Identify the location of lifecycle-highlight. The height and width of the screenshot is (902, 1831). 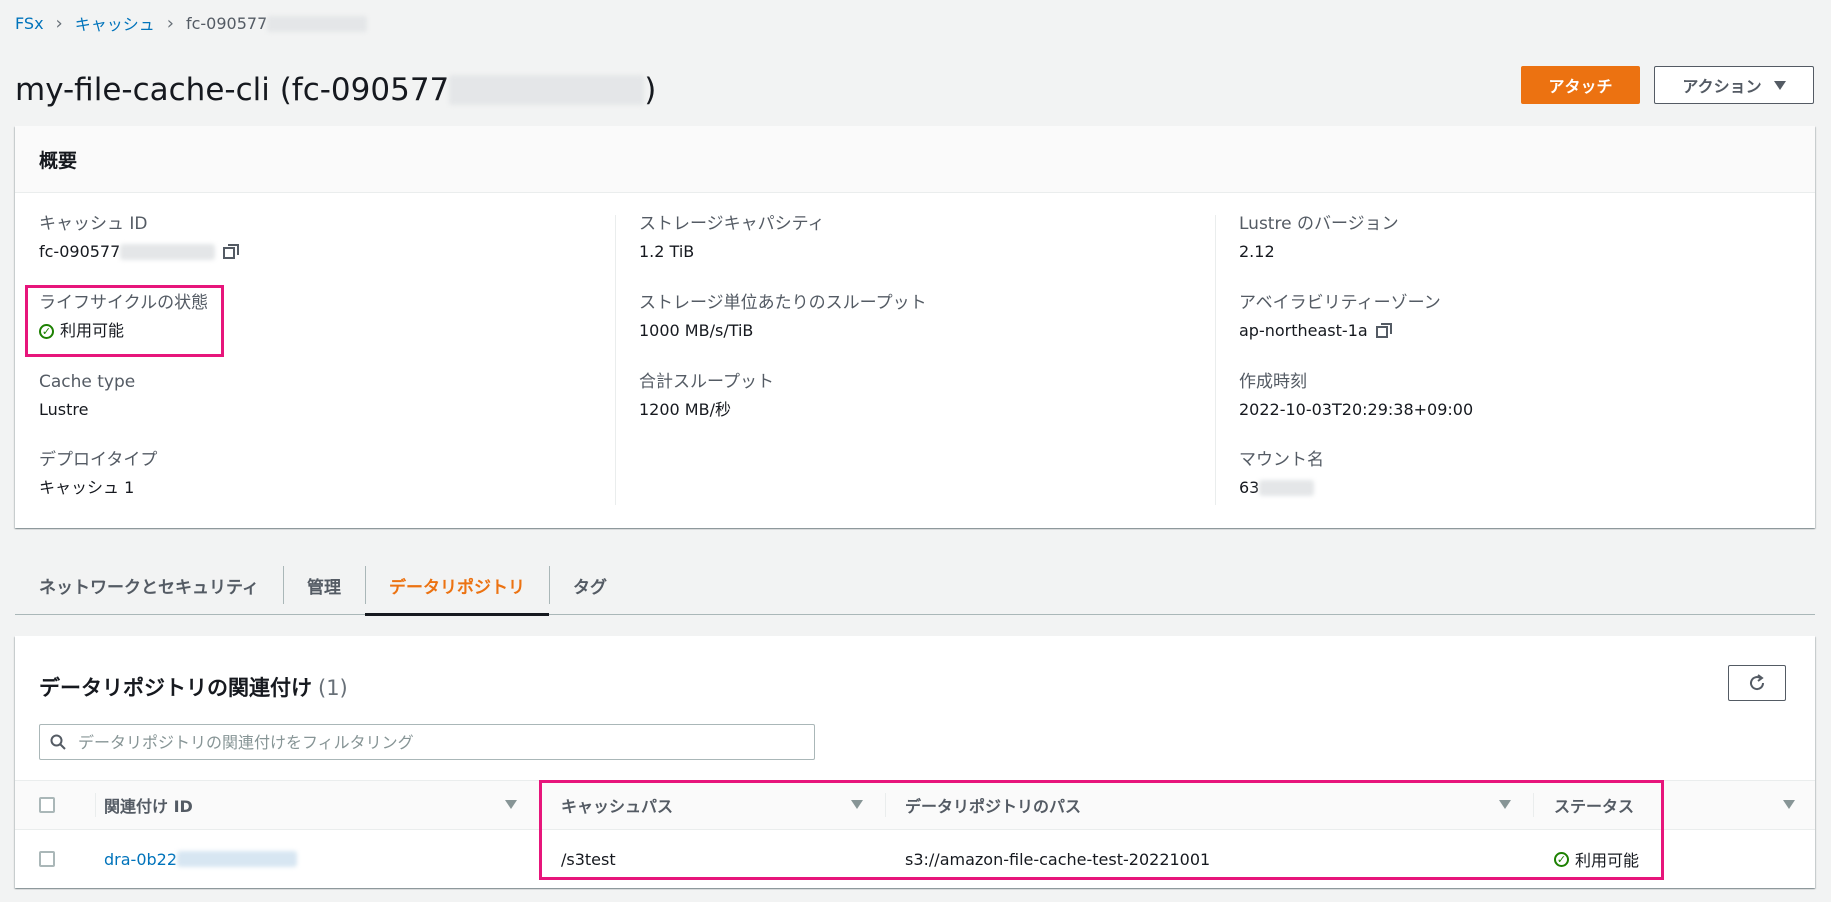
(124, 321).